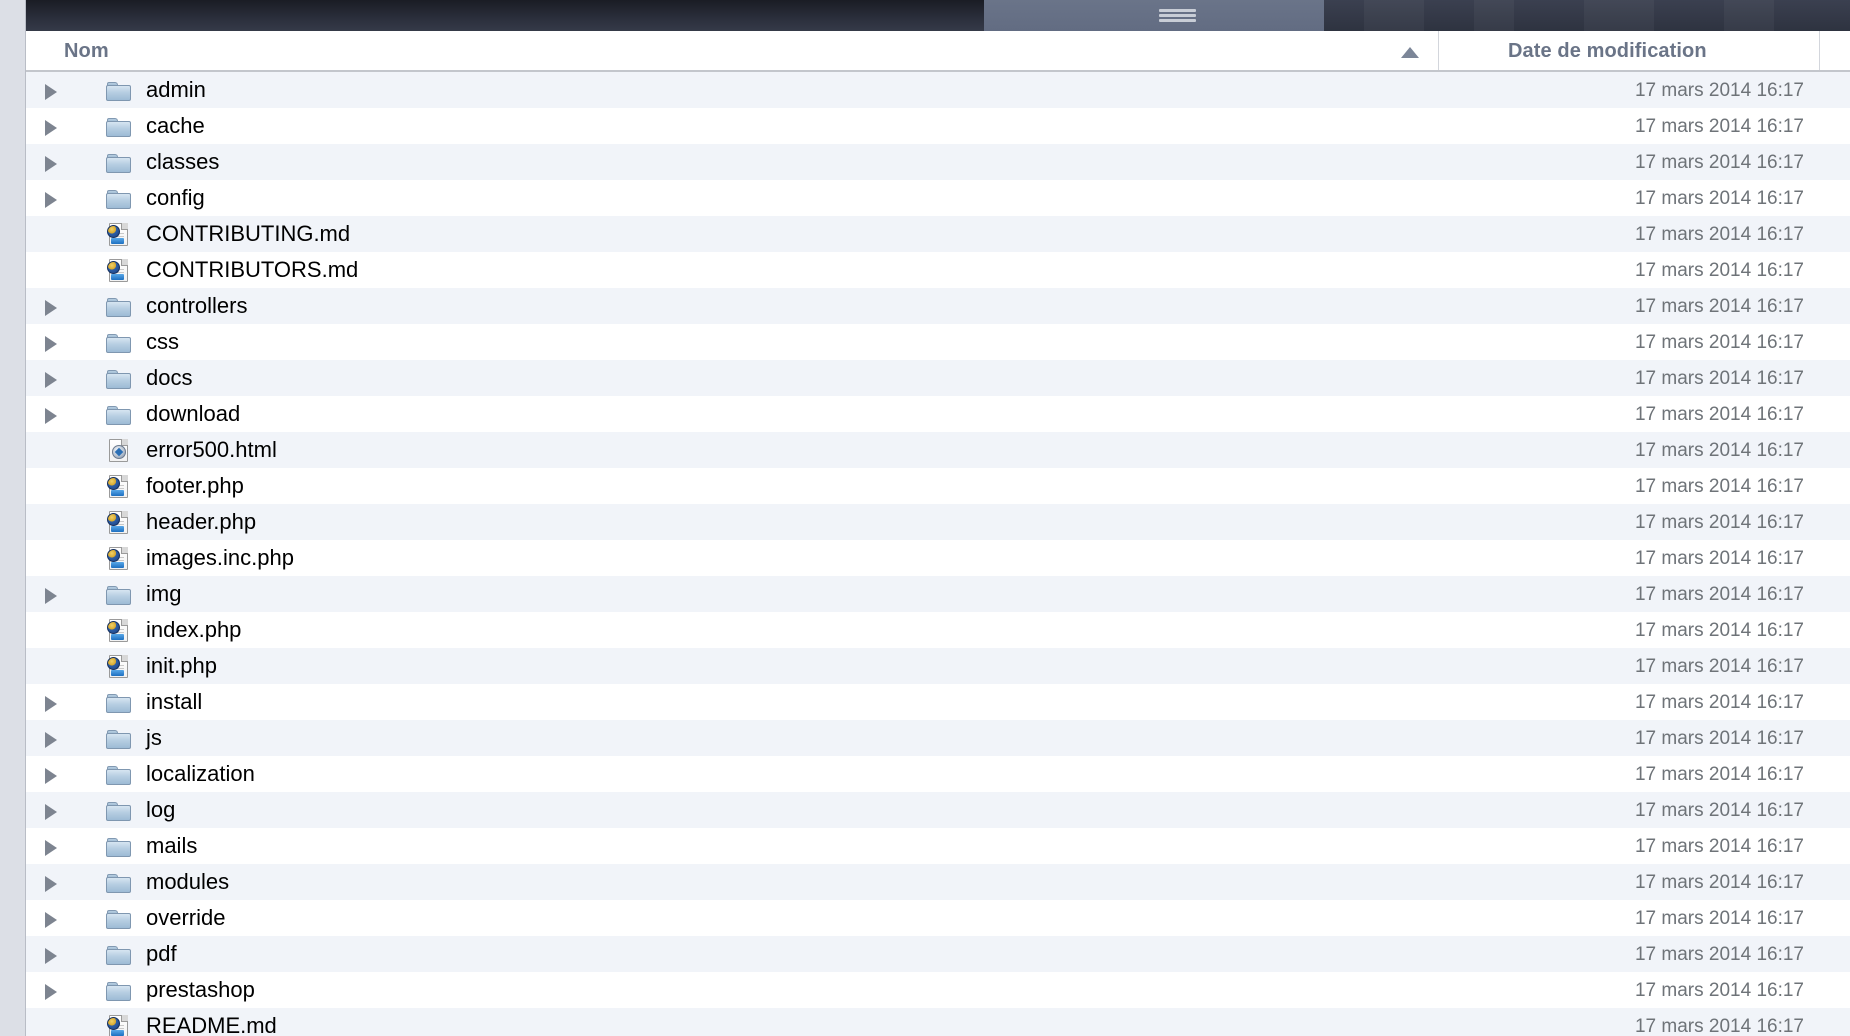 The width and height of the screenshot is (1850, 1036). I want to click on file-row: header.php 17 mars 2014 16:17, so click(938, 522).